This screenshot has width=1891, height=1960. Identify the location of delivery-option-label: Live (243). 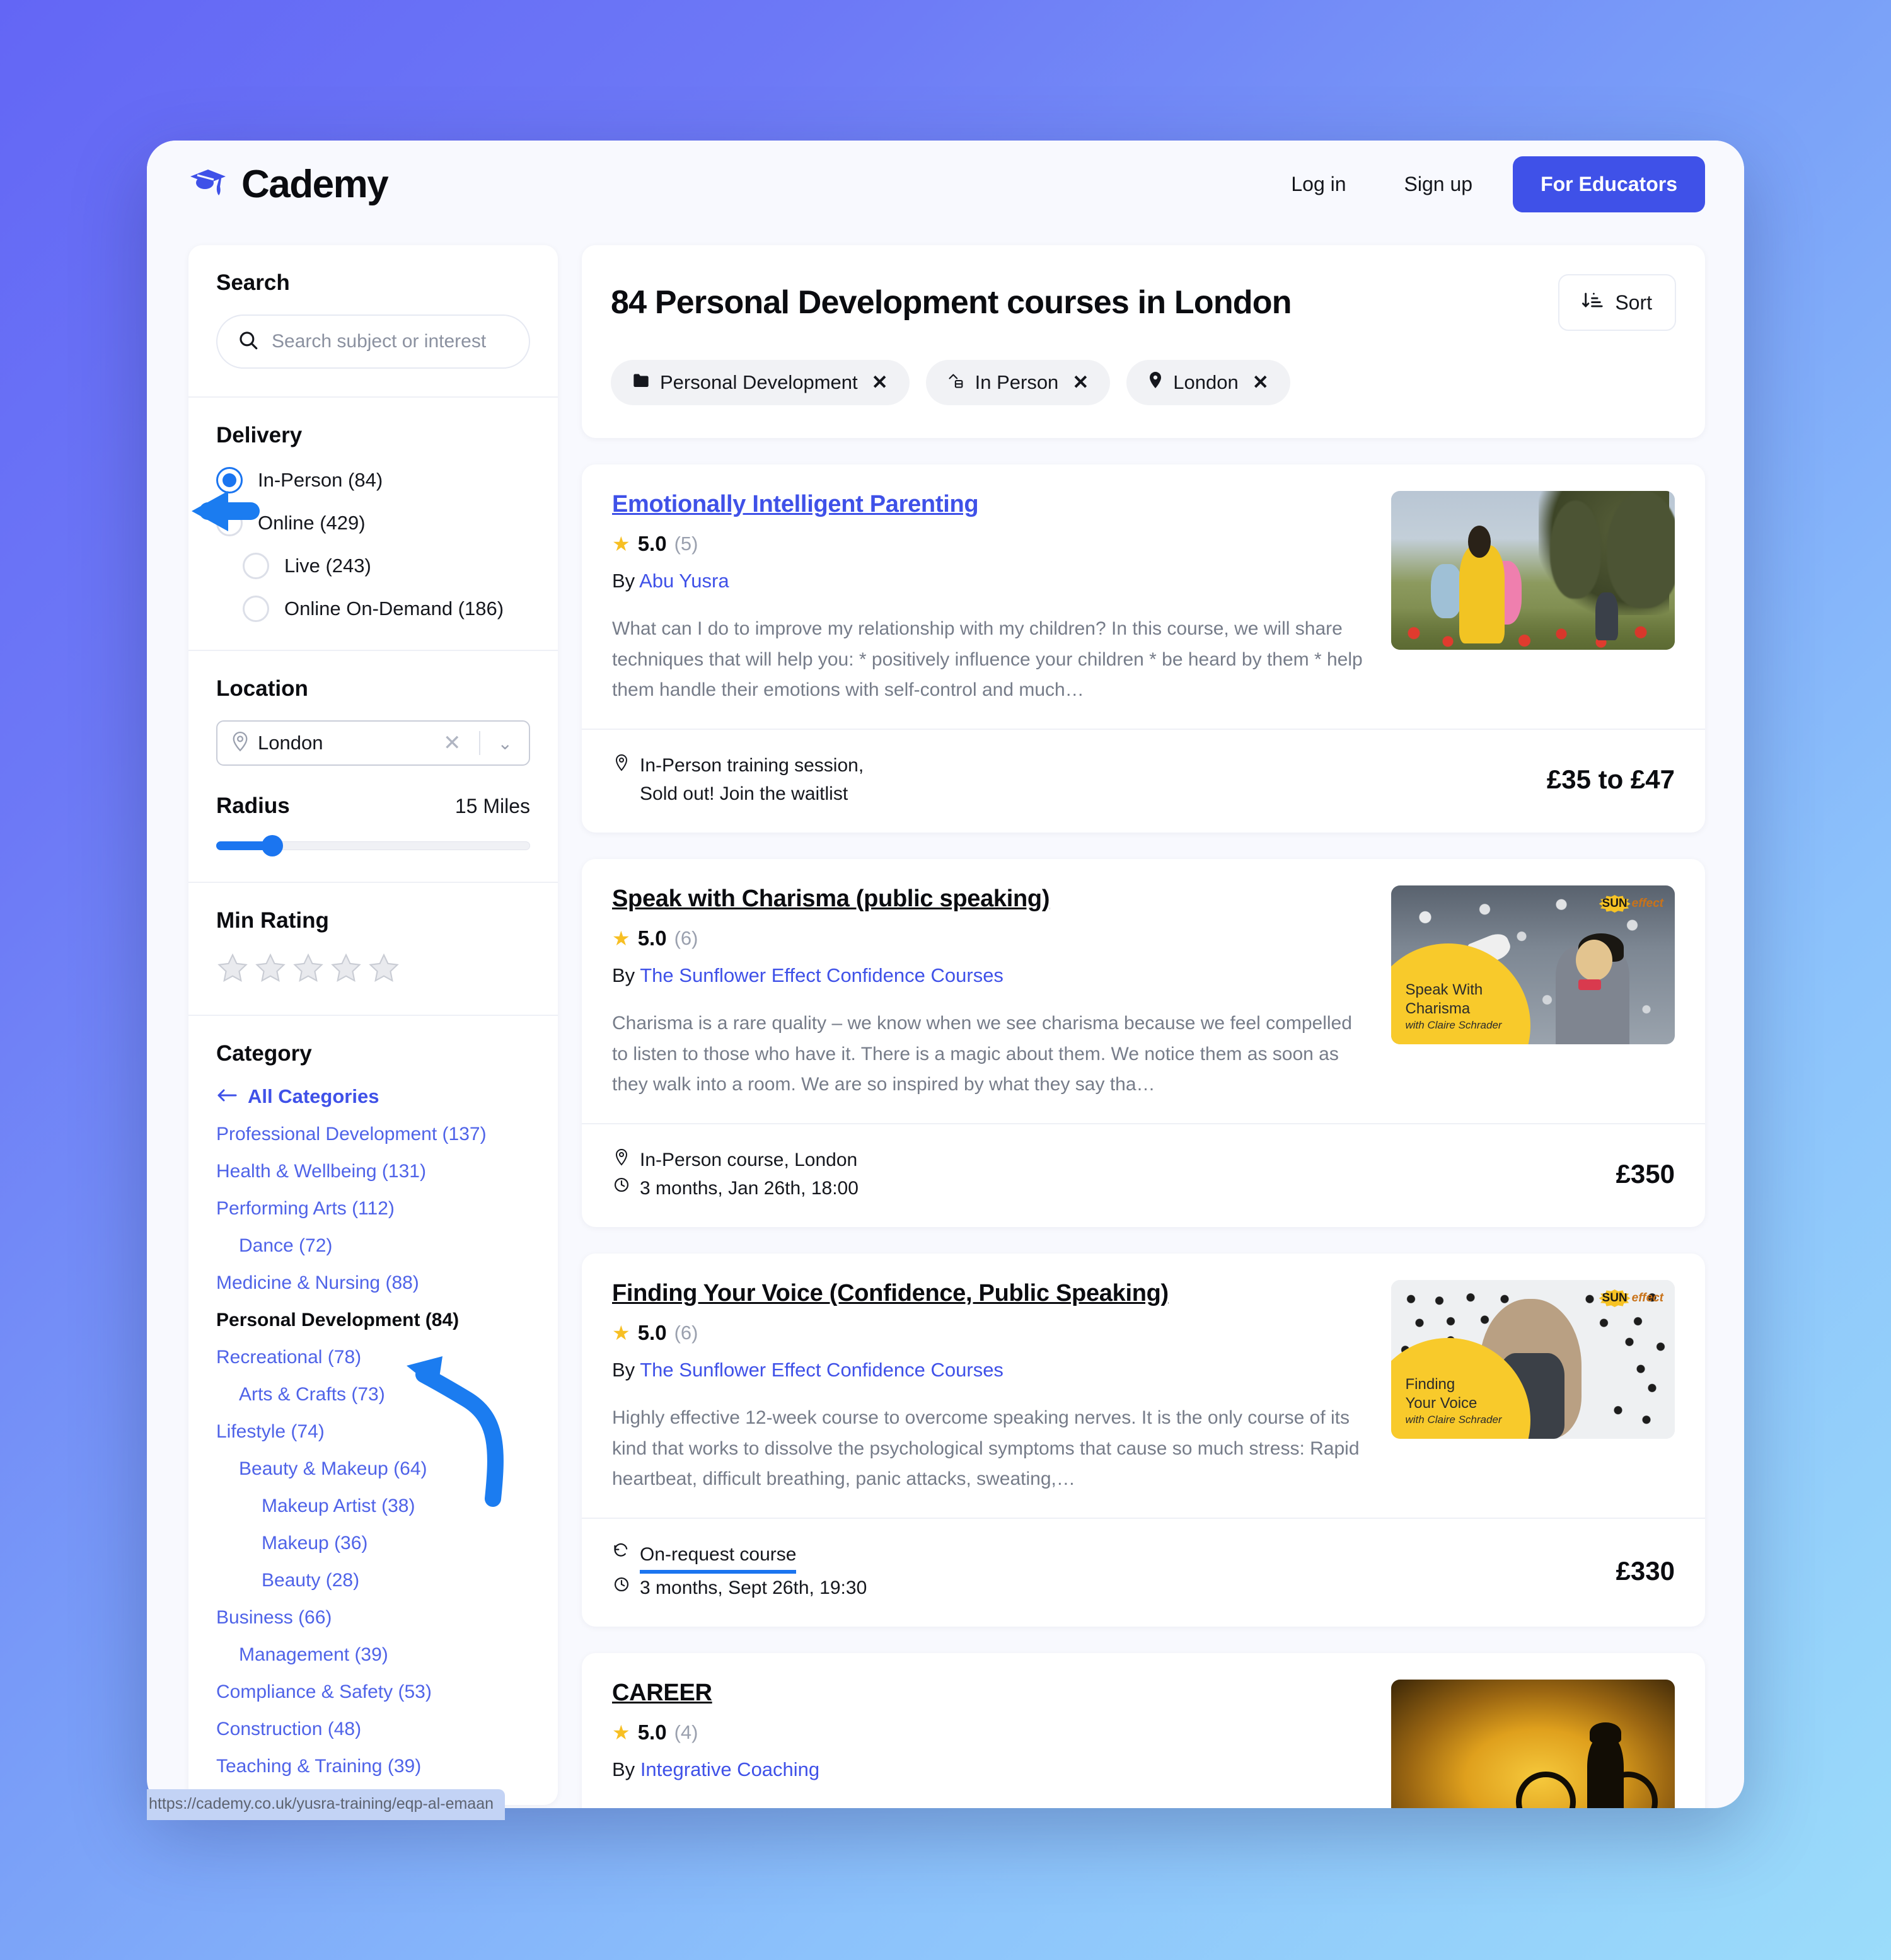
(327, 566).